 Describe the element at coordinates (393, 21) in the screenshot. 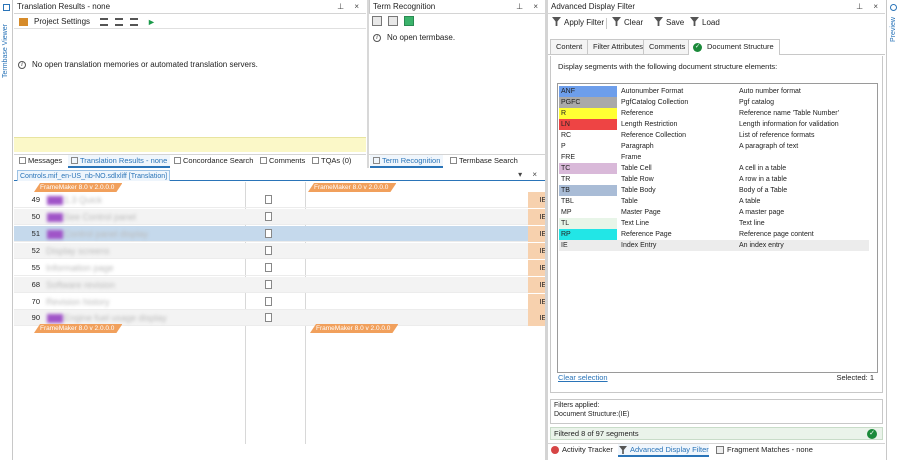

I see `copy-term-icon` at that location.